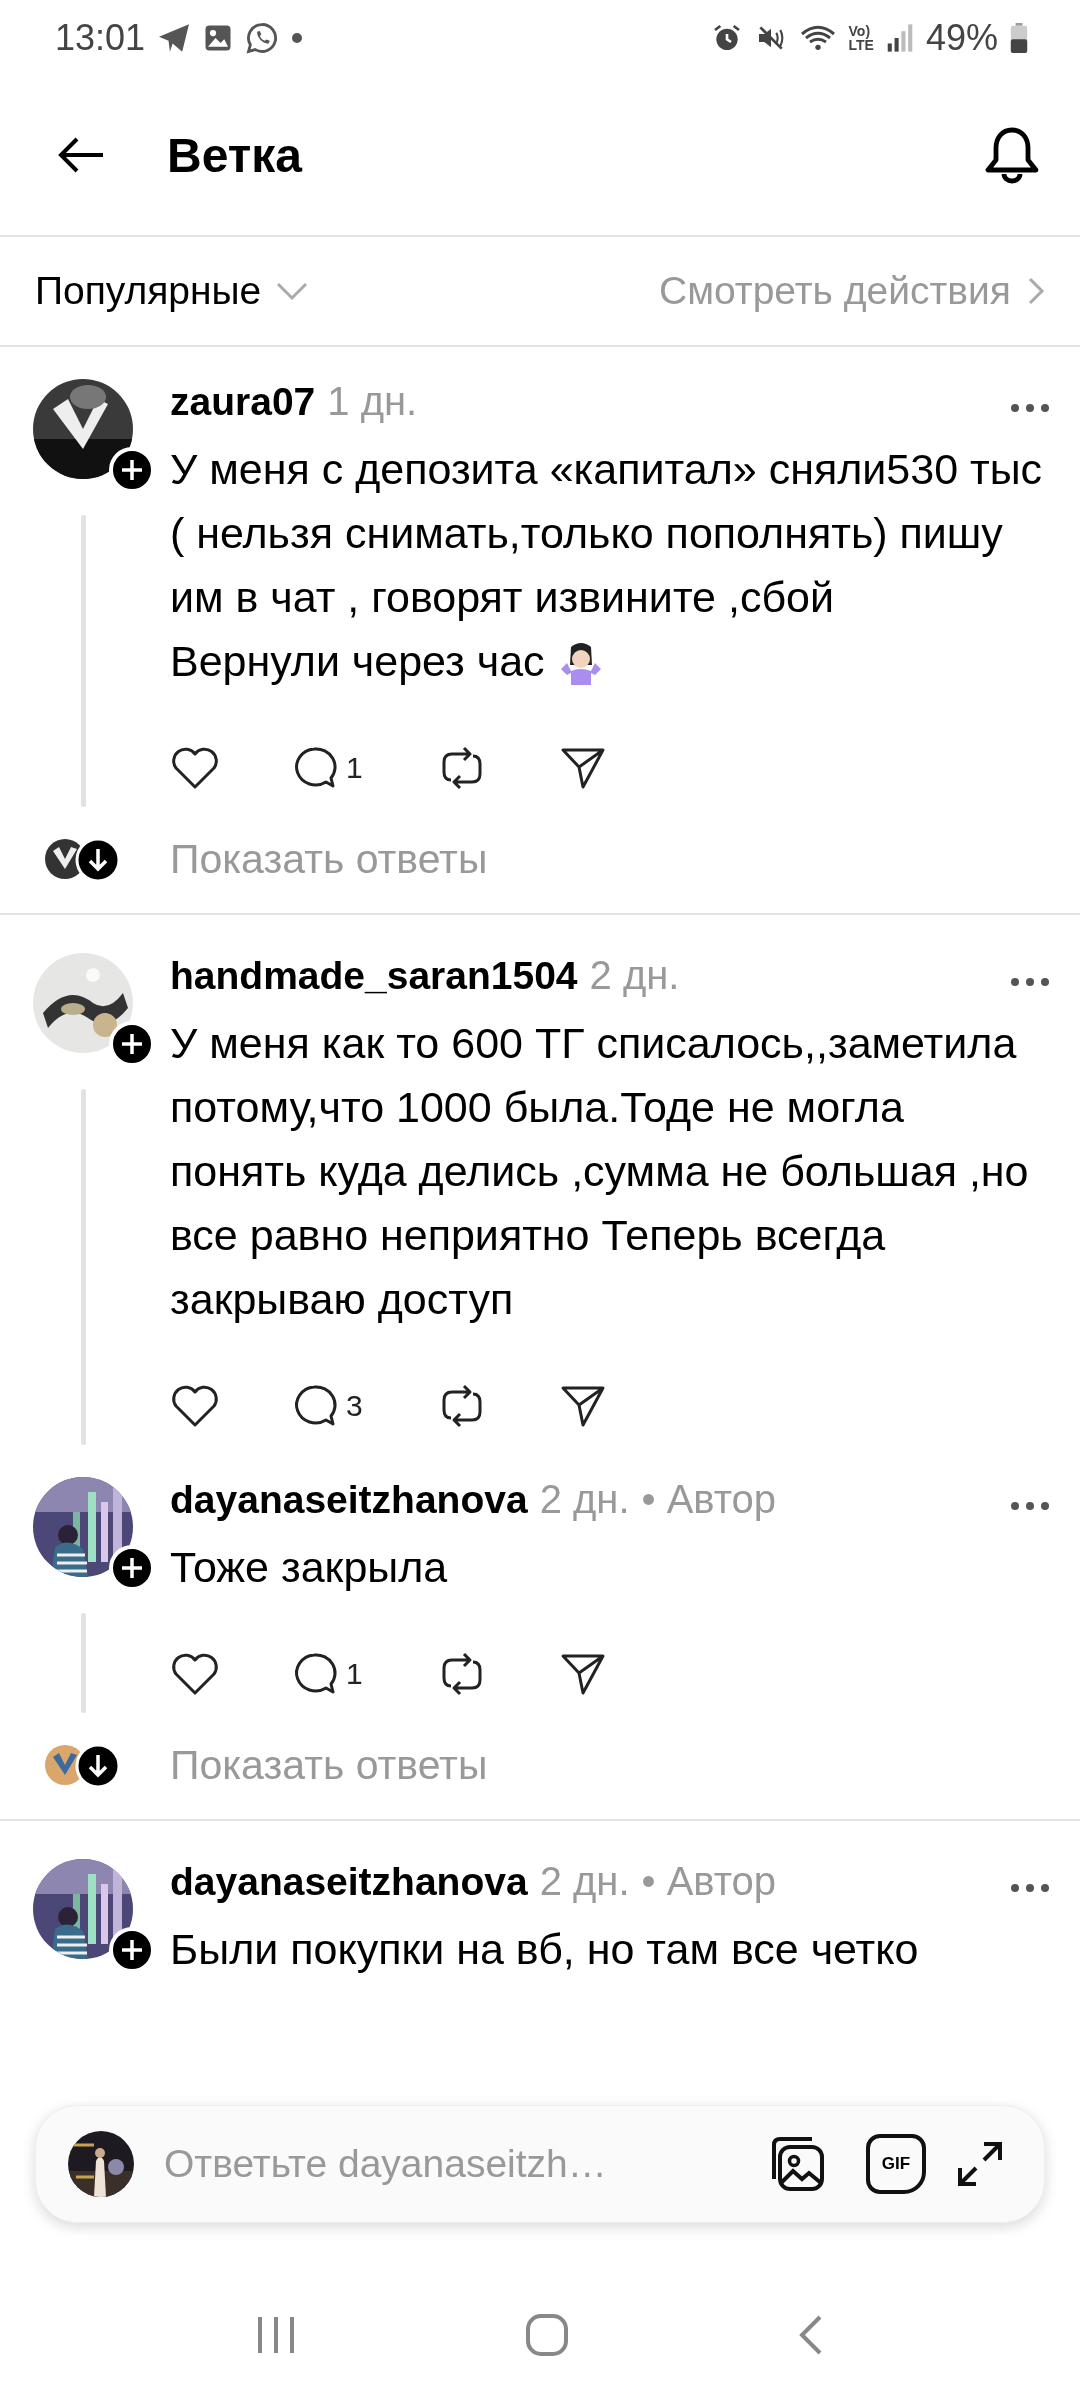 Image resolution: width=1080 pixels, height=2400 pixels. Describe the element at coordinates (309, 1567) in the screenshot. I see `comment-text: Тоже закрыла` at that location.